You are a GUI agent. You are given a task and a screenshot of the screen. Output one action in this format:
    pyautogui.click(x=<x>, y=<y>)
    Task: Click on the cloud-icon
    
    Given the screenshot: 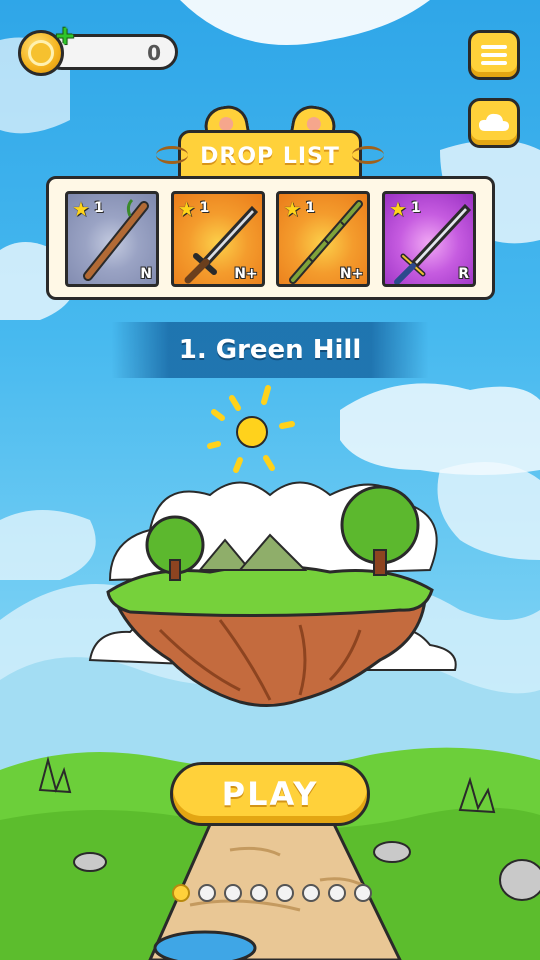 What is the action you would take?
    pyautogui.click(x=494, y=122)
    